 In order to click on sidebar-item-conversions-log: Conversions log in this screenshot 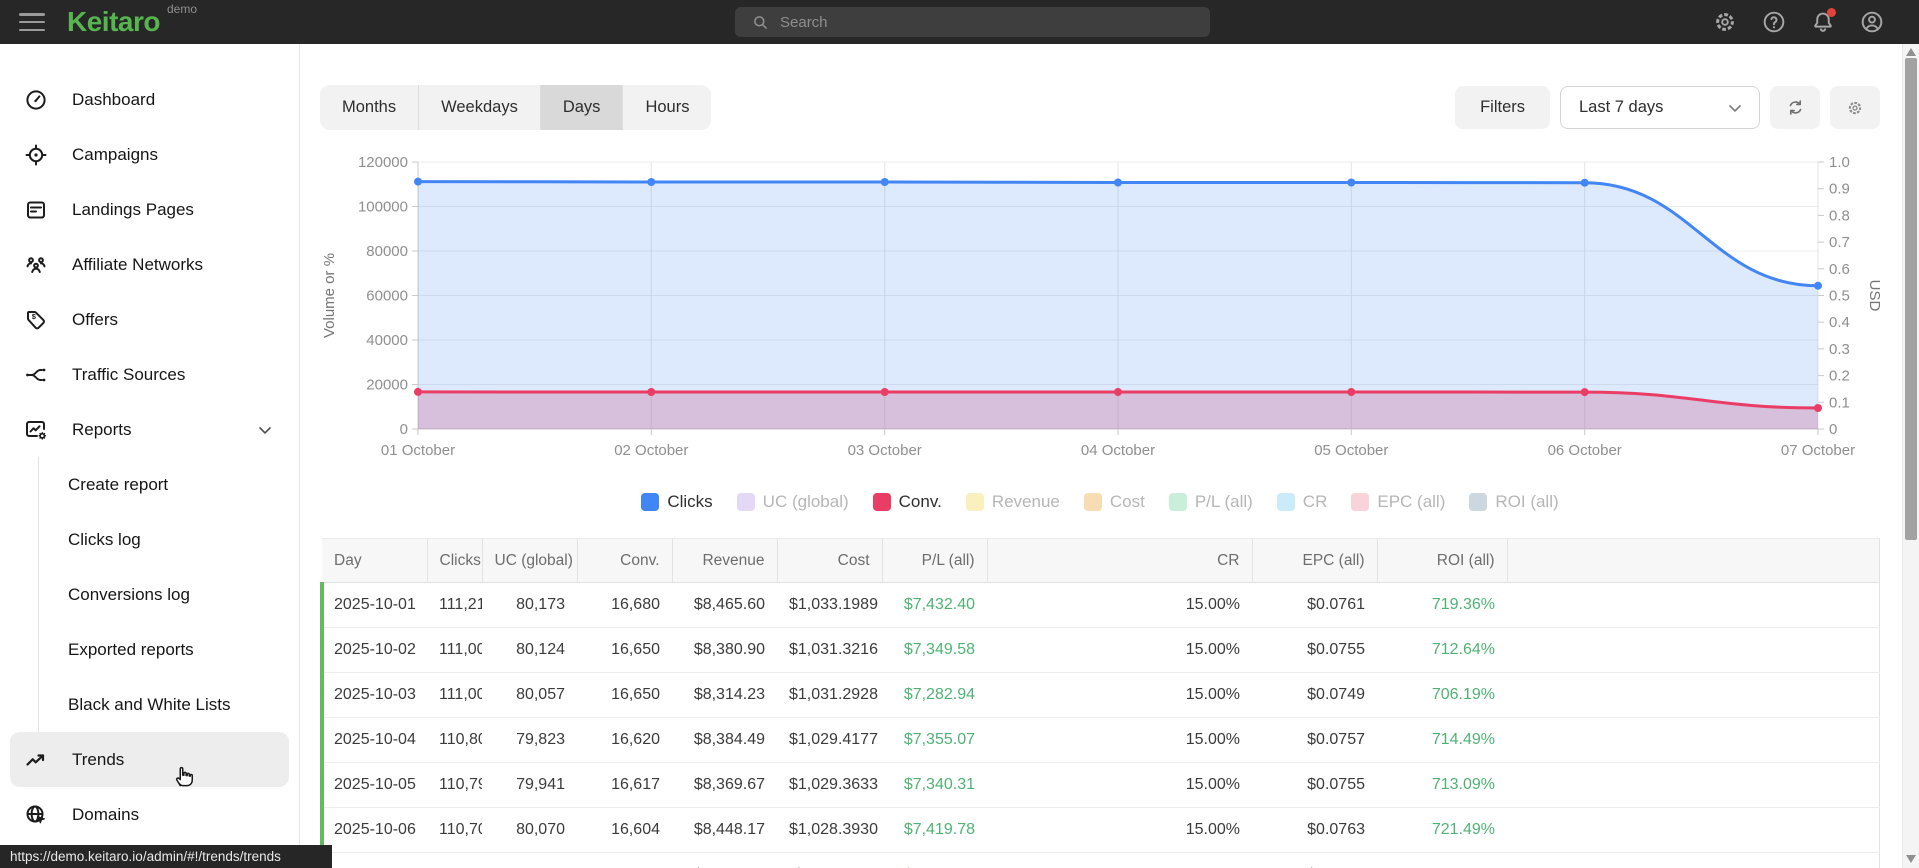, I will do `click(149, 594)`.